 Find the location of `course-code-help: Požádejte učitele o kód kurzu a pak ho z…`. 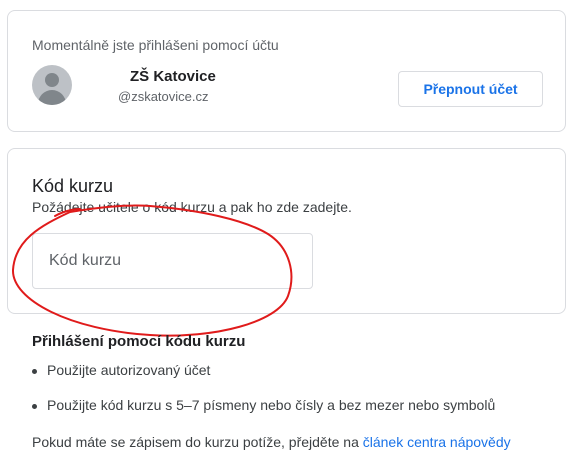

course-code-help: Požádejte učitele o kód kurzu a pak ho z… is located at coordinates (192, 207).